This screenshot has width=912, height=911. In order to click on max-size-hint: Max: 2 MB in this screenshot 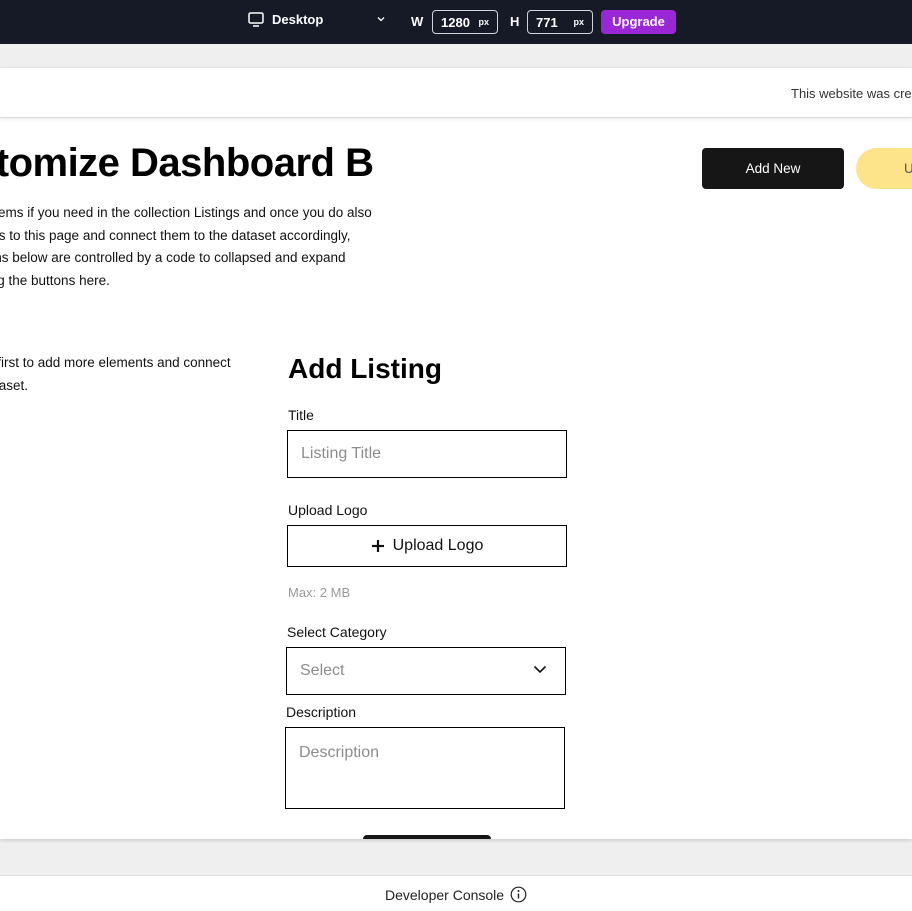, I will do `click(319, 592)`.